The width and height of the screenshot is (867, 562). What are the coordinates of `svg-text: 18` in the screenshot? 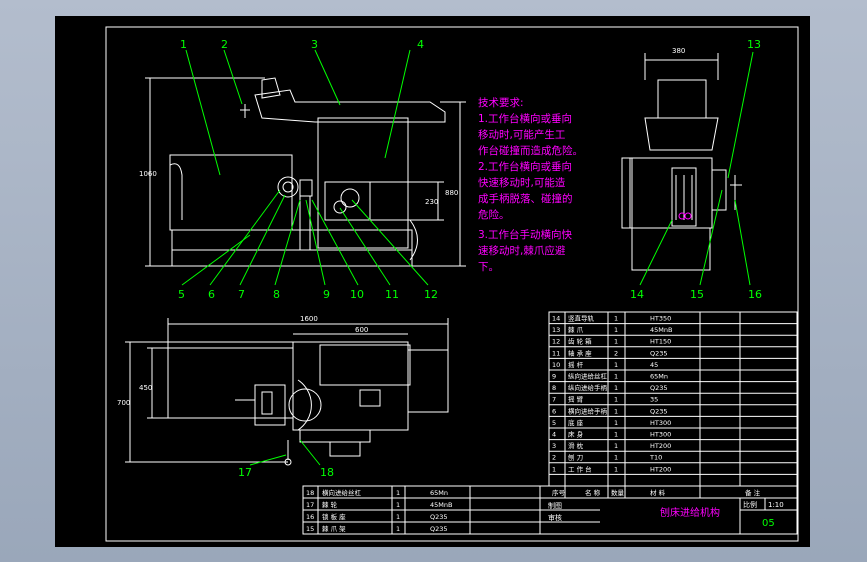 It's located at (327, 472).